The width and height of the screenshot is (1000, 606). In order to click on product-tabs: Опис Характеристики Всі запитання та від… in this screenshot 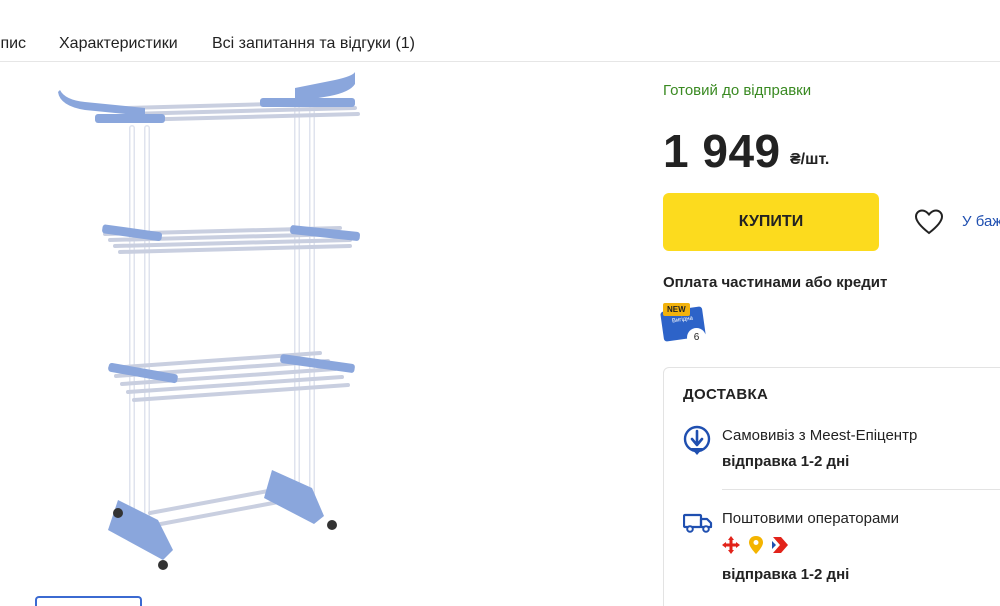, I will do `click(500, 31)`.